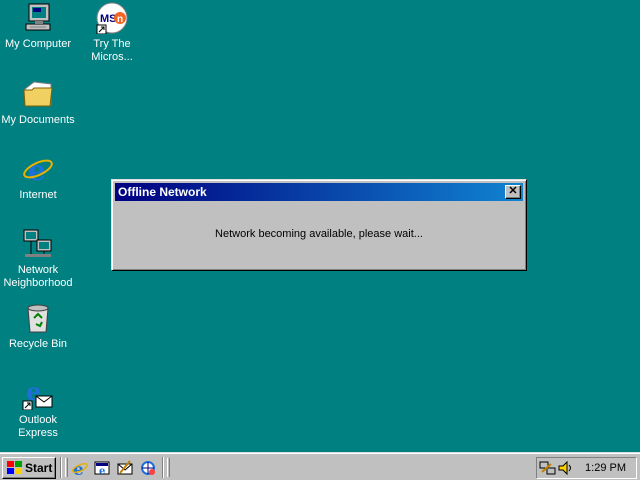  I want to click on show-desktop-icon: e, so click(103, 468).